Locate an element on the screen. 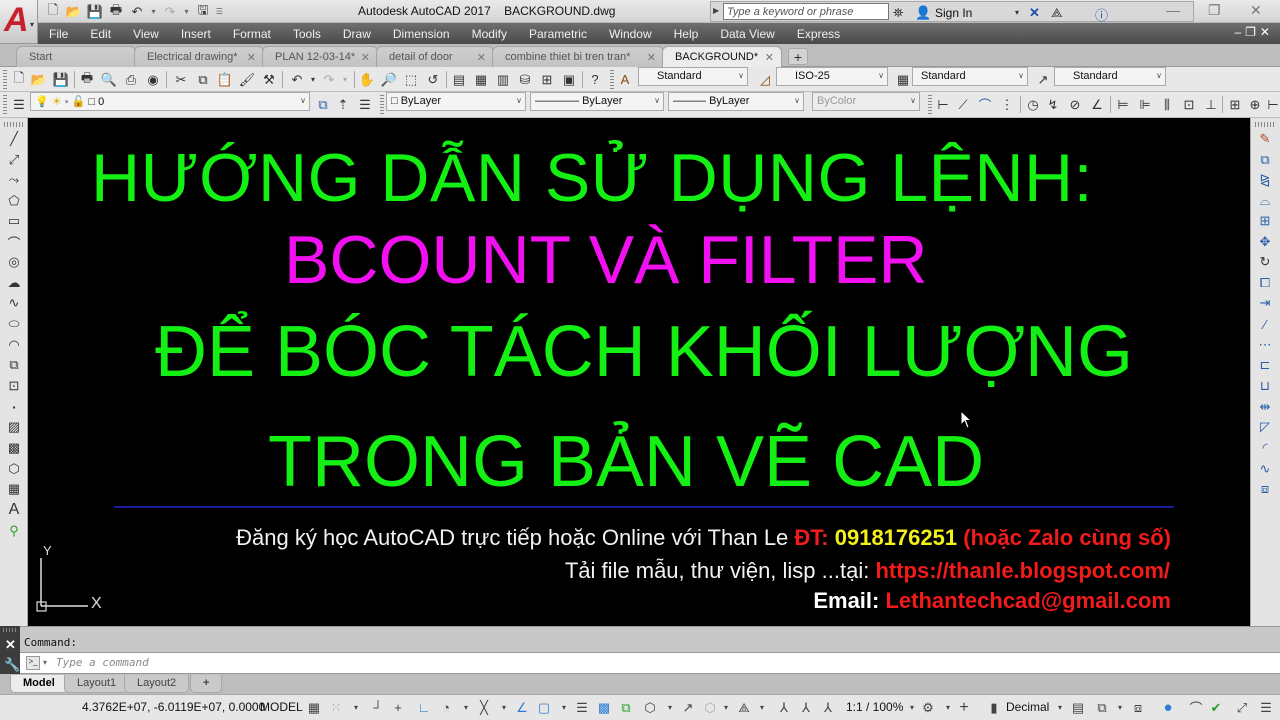 Image resolution: width=1280 pixels, height=720 pixels. mirror-icon: ⧎ is located at coordinates (1265, 180).